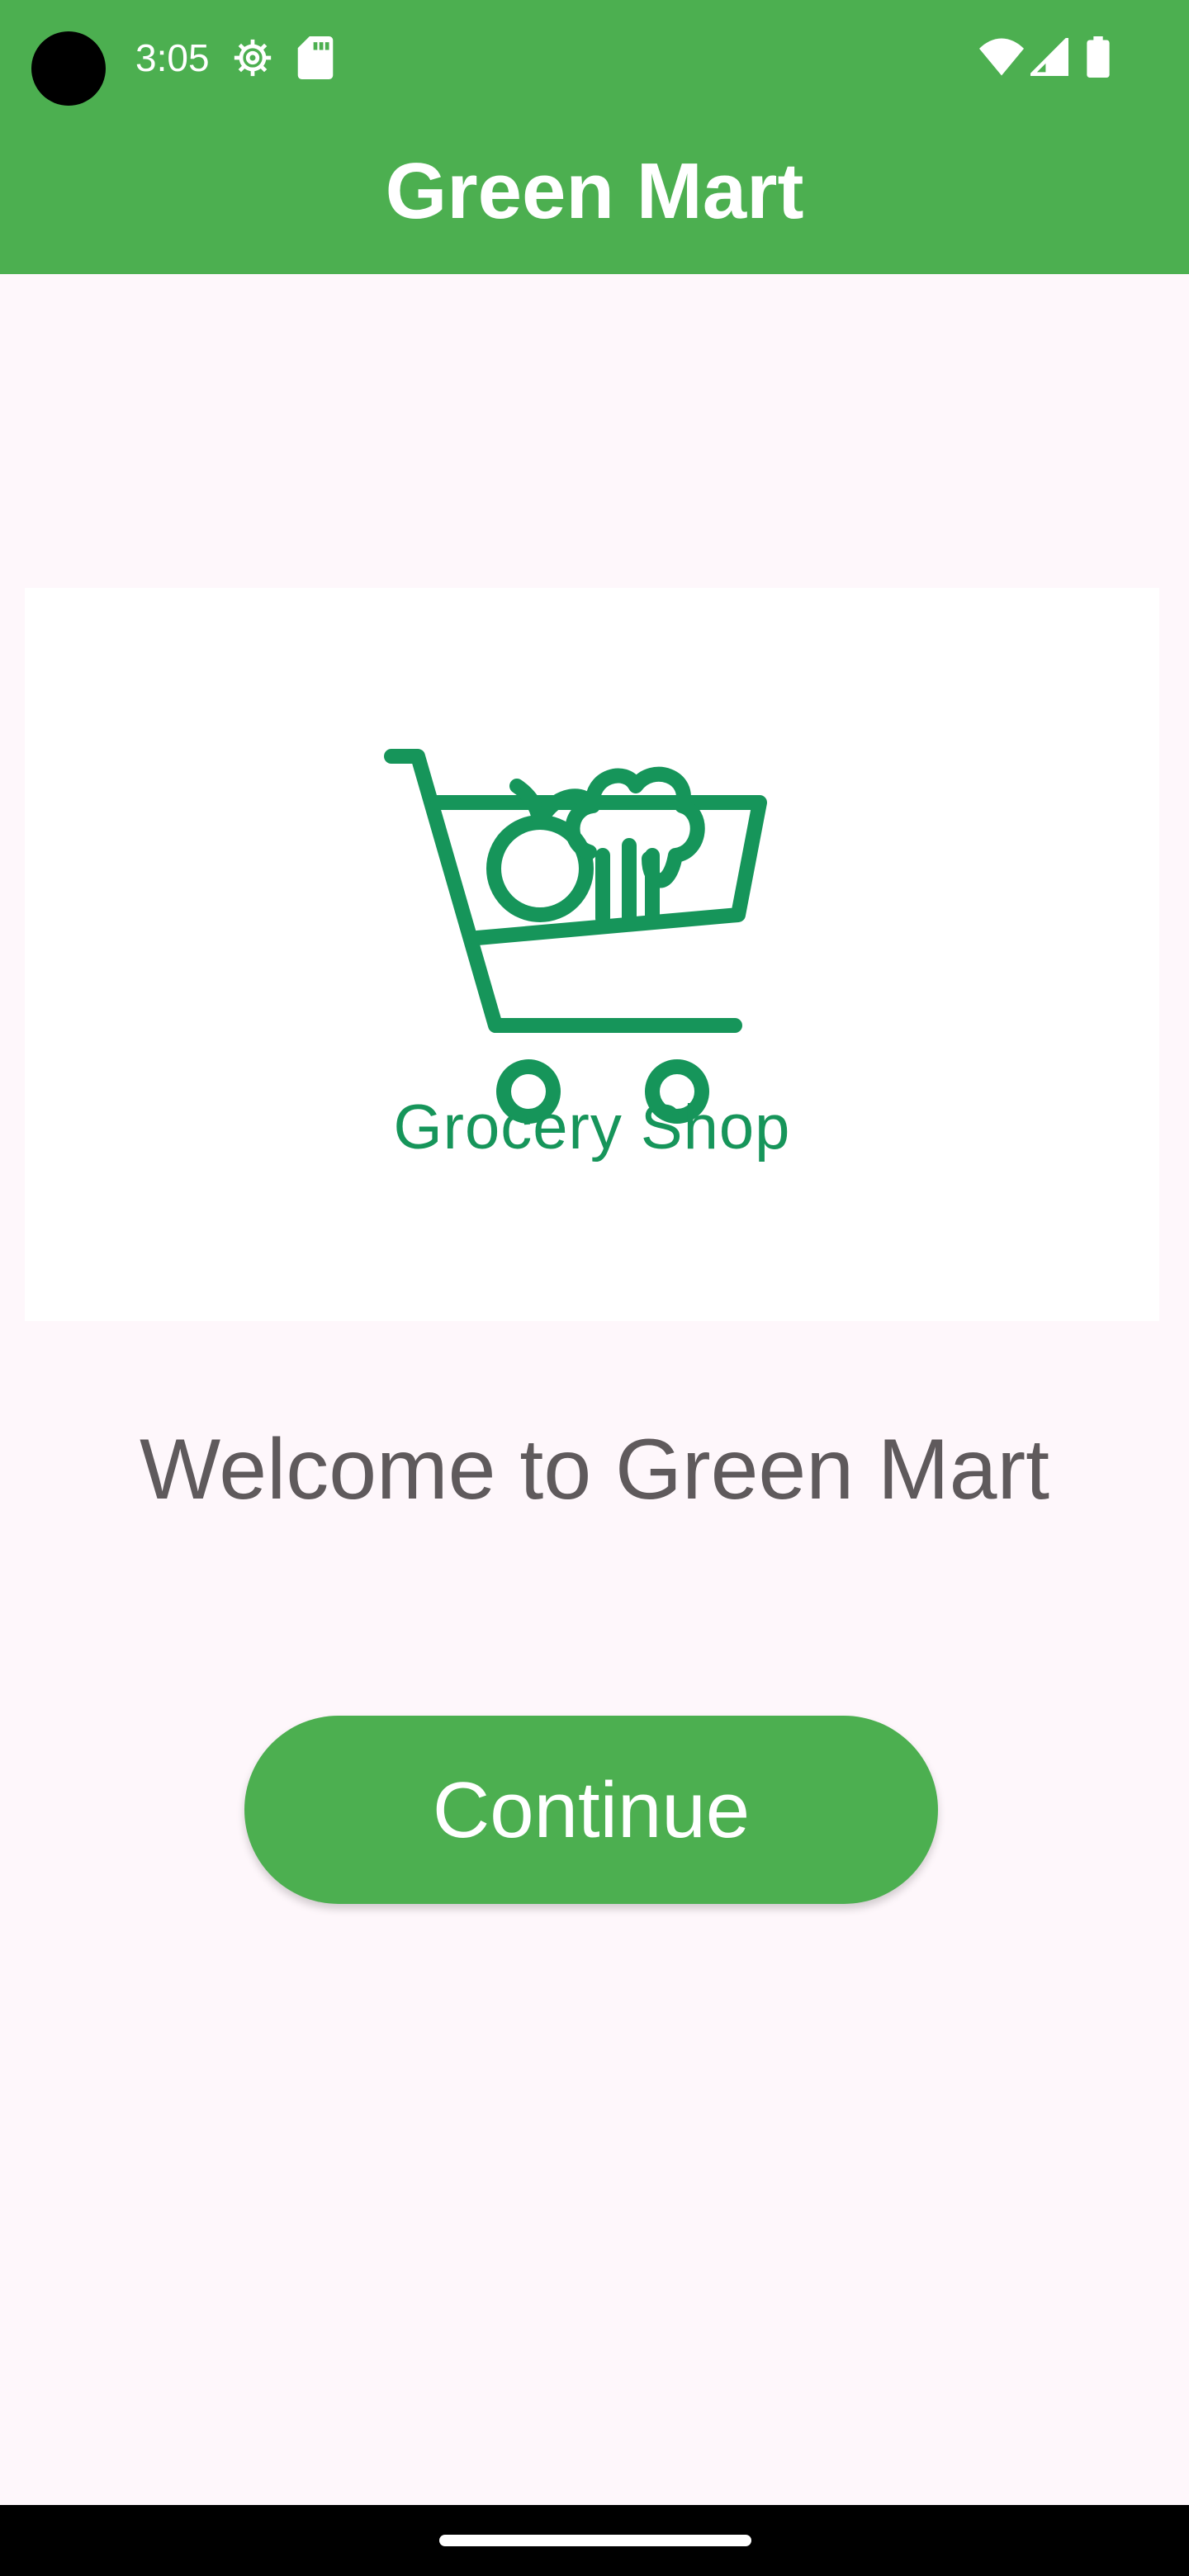  I want to click on sd-card-icon, so click(315, 57).